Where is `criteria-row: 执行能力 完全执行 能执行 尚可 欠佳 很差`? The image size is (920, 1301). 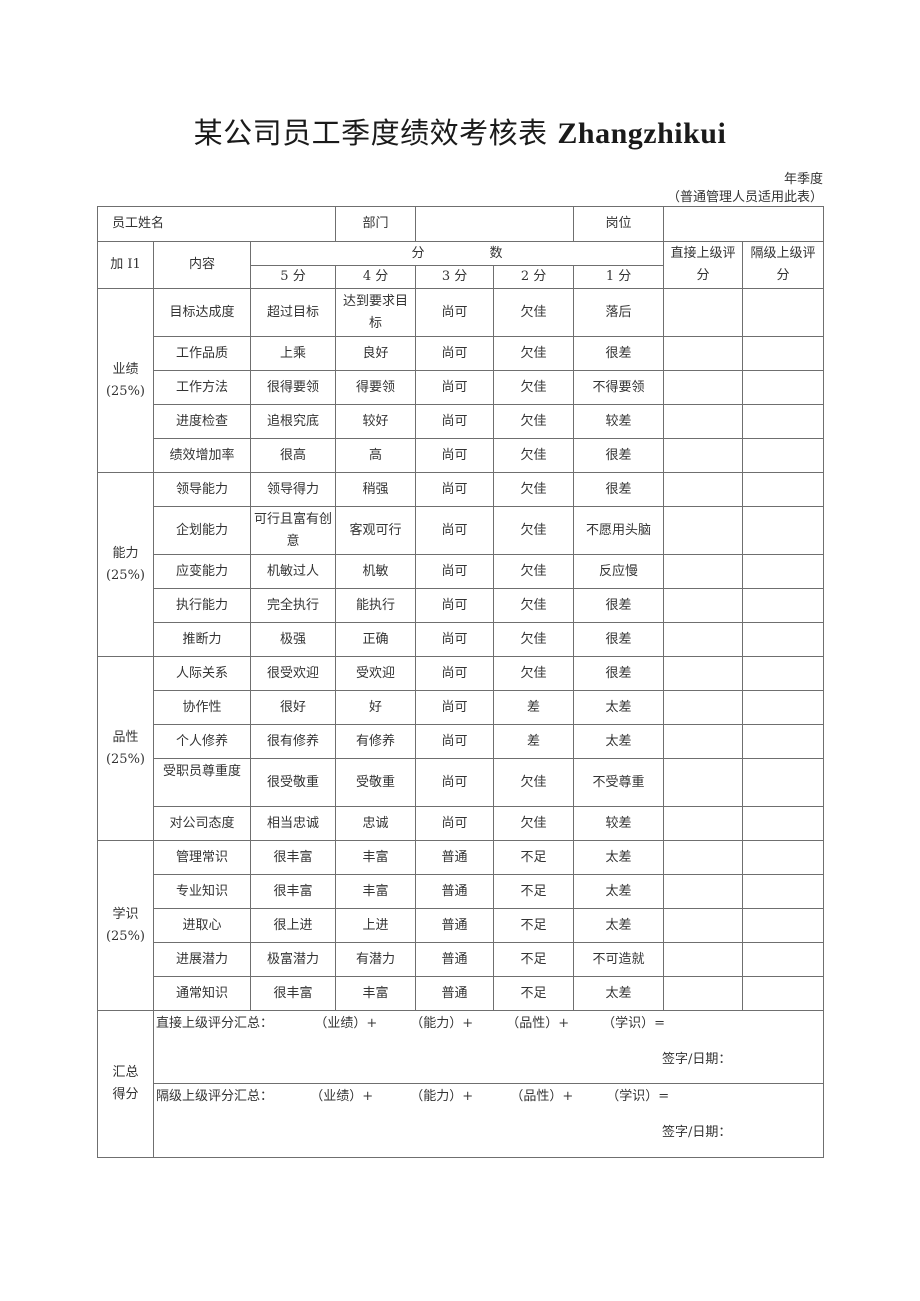
criteria-row: 执行能力 完全执行 能执行 尚可 欠佳 很差 is located at coordinates (461, 605).